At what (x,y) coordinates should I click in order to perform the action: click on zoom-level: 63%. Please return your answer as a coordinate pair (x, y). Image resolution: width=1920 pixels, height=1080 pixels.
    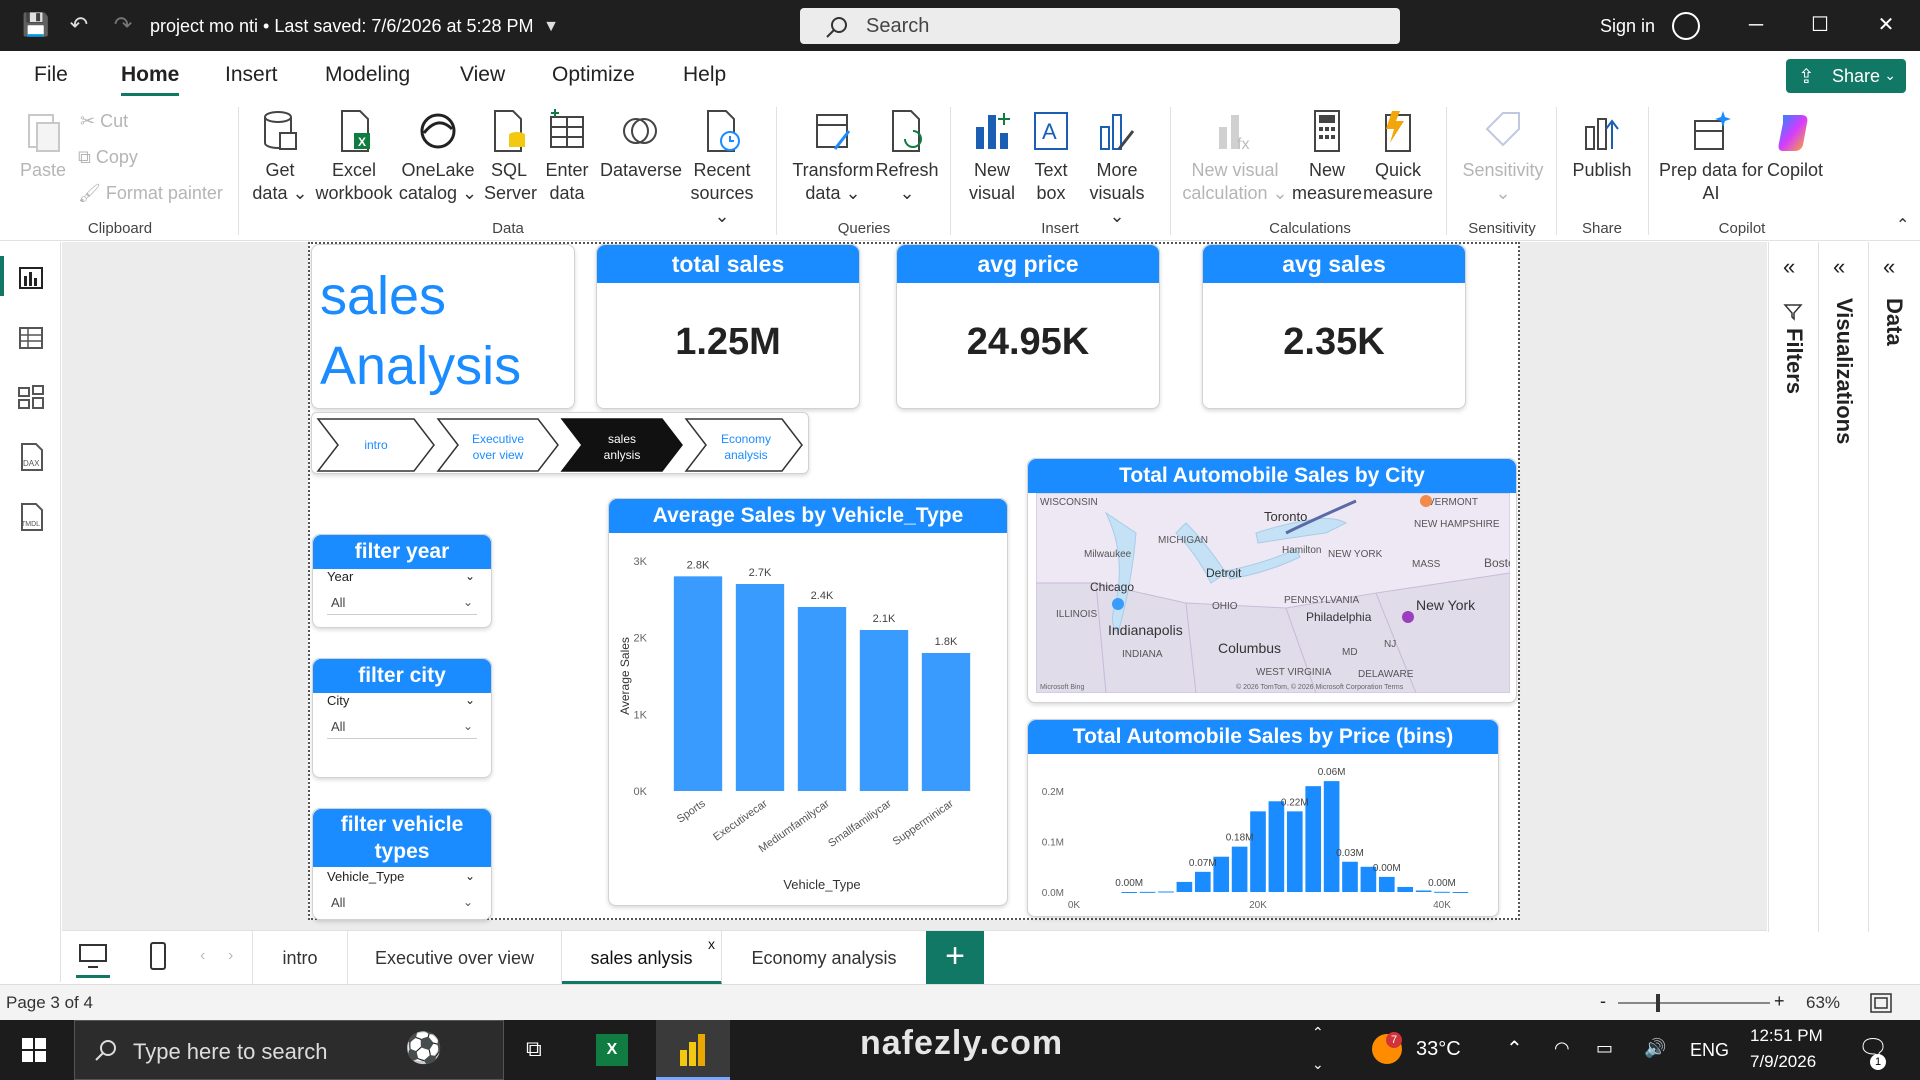
    Looking at the image, I should click on (1823, 1003).